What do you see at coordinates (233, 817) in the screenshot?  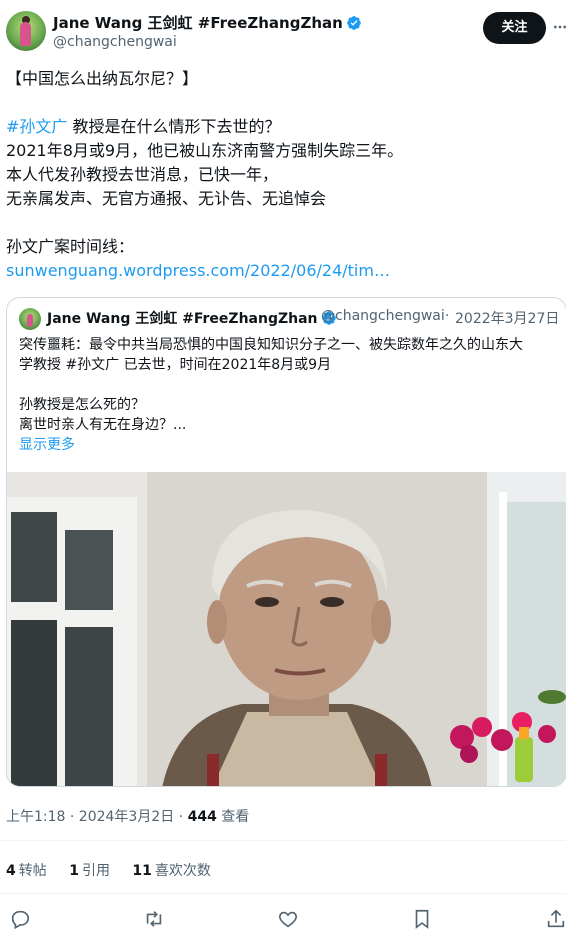 I see `view-label: 查看` at bounding box center [233, 817].